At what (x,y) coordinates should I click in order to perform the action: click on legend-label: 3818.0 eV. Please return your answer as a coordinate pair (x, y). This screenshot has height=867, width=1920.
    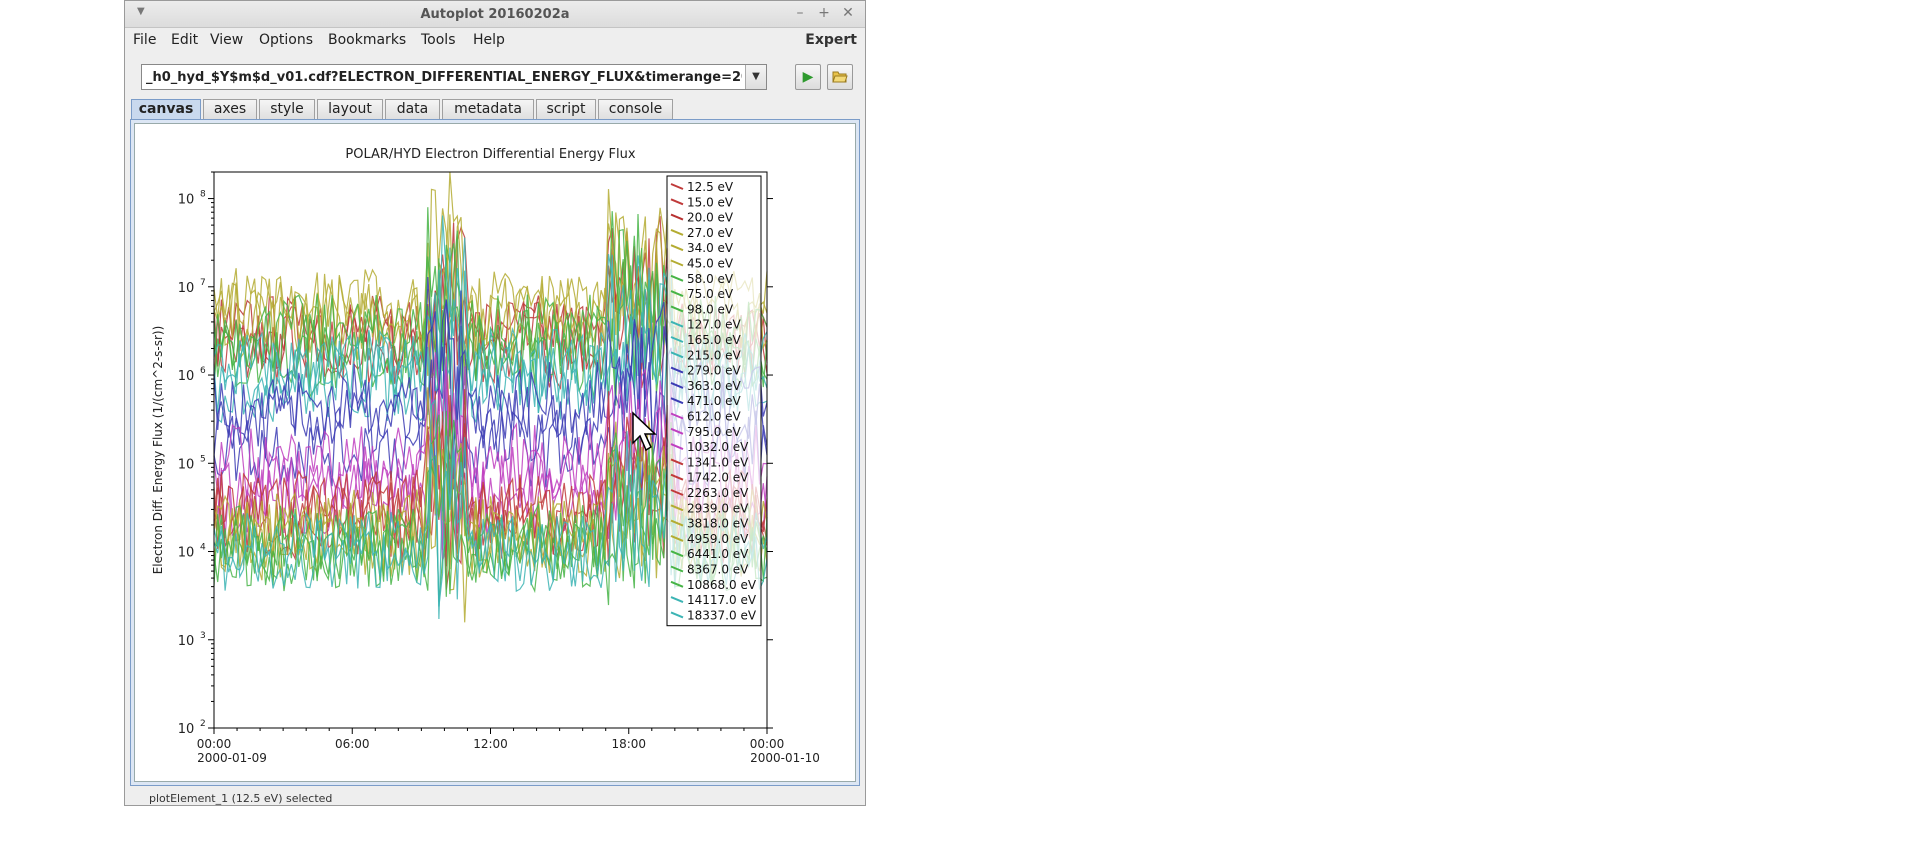
    Looking at the image, I should click on (718, 524).